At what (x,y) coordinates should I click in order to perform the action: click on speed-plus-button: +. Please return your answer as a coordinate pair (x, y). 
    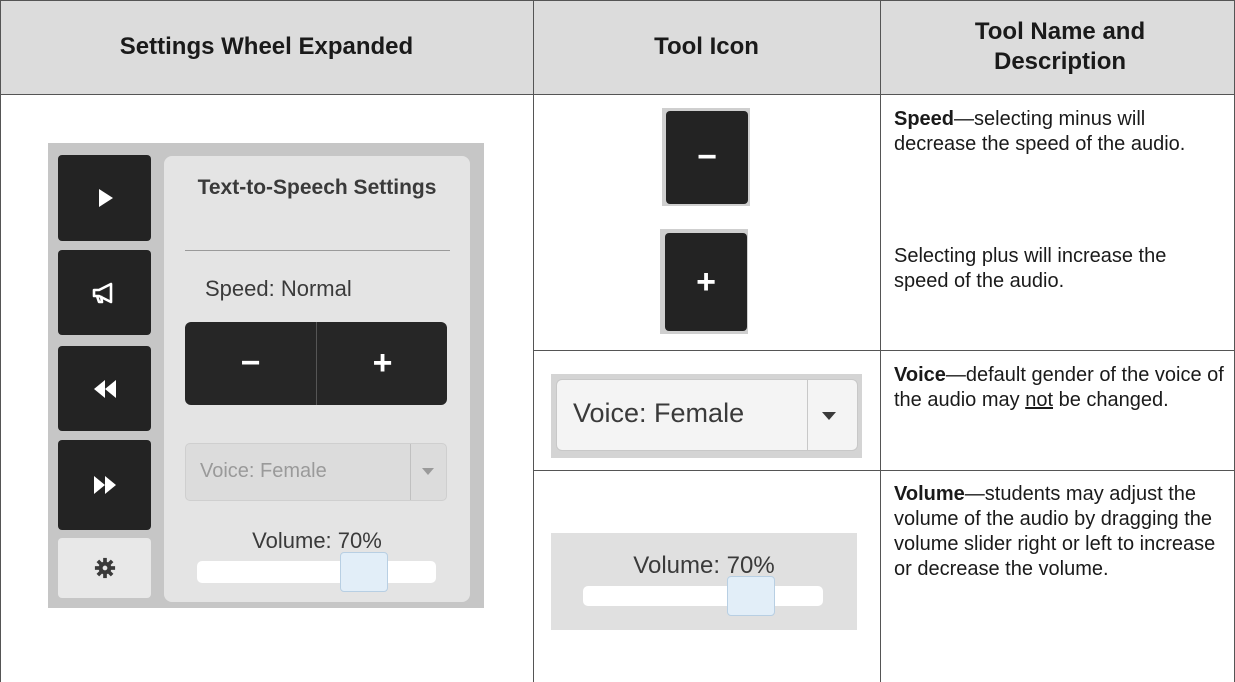
    Looking at the image, I should click on (382, 363).